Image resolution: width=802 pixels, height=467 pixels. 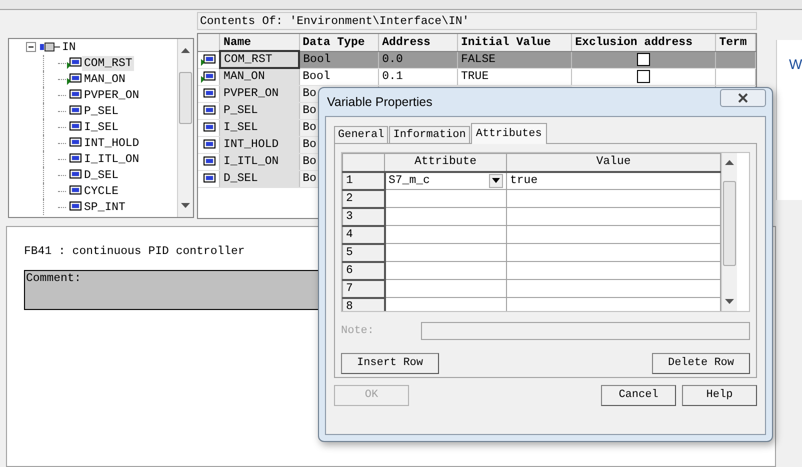 I want to click on collapse-icon, so click(x=31, y=47).